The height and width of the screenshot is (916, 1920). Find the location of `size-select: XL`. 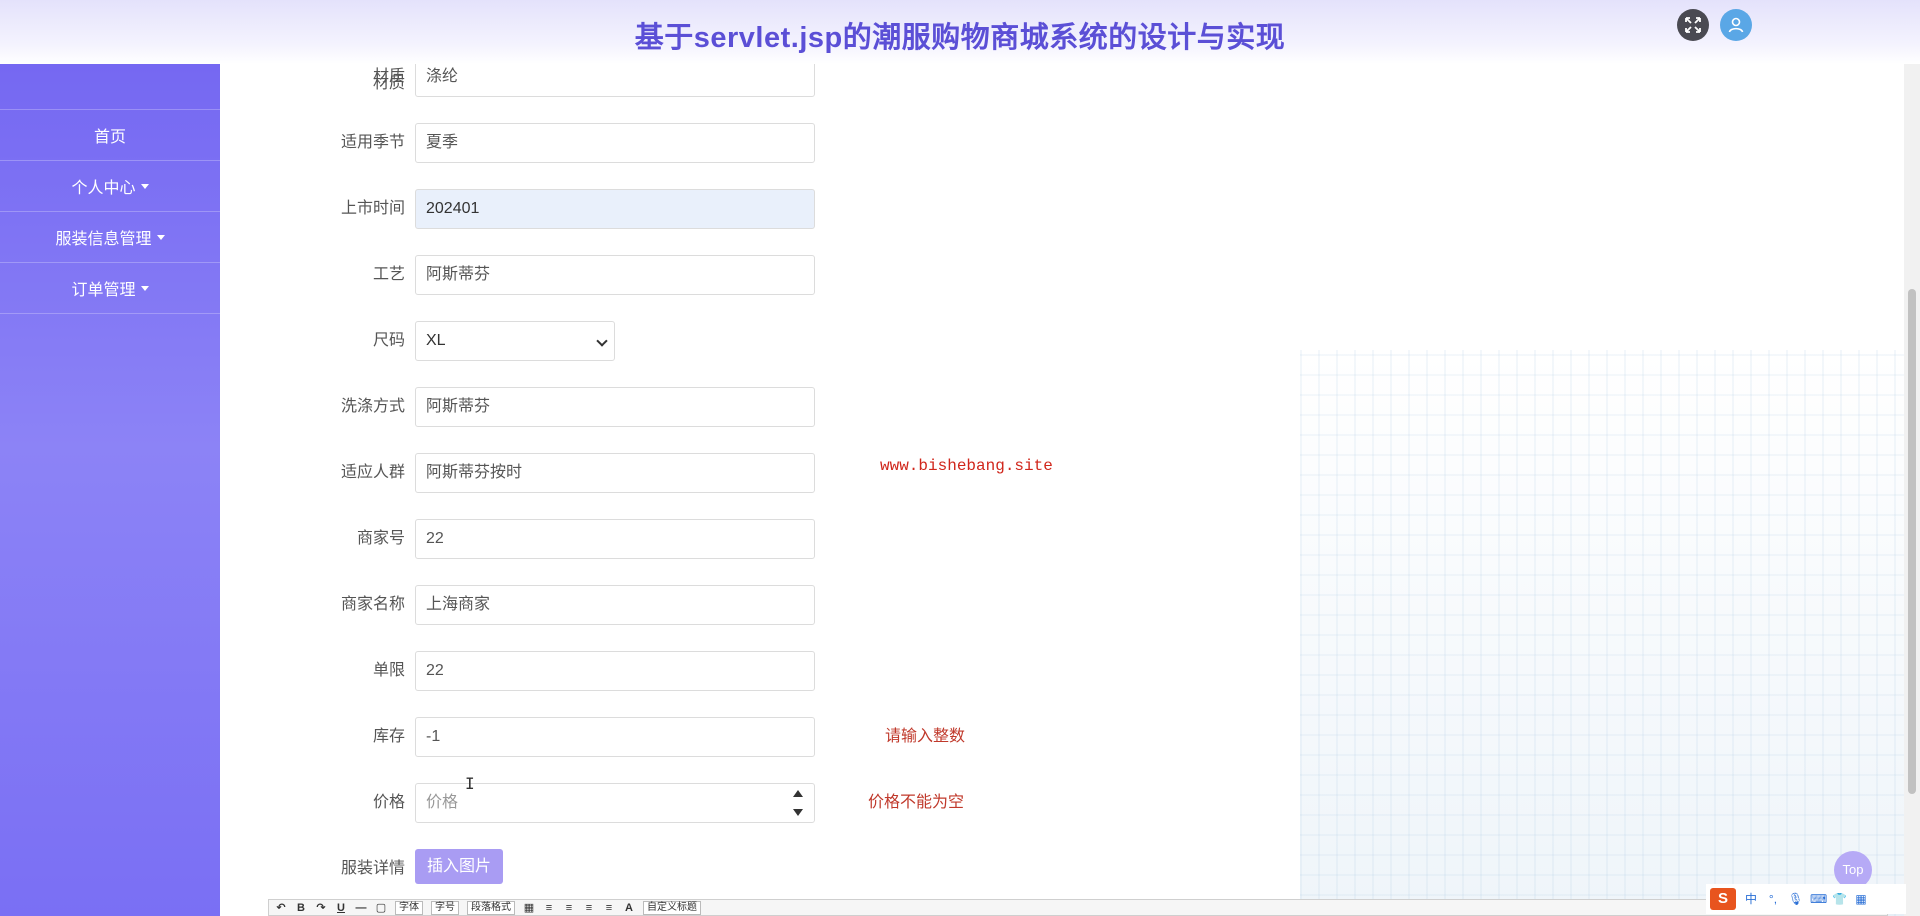

size-select: XL is located at coordinates (515, 341).